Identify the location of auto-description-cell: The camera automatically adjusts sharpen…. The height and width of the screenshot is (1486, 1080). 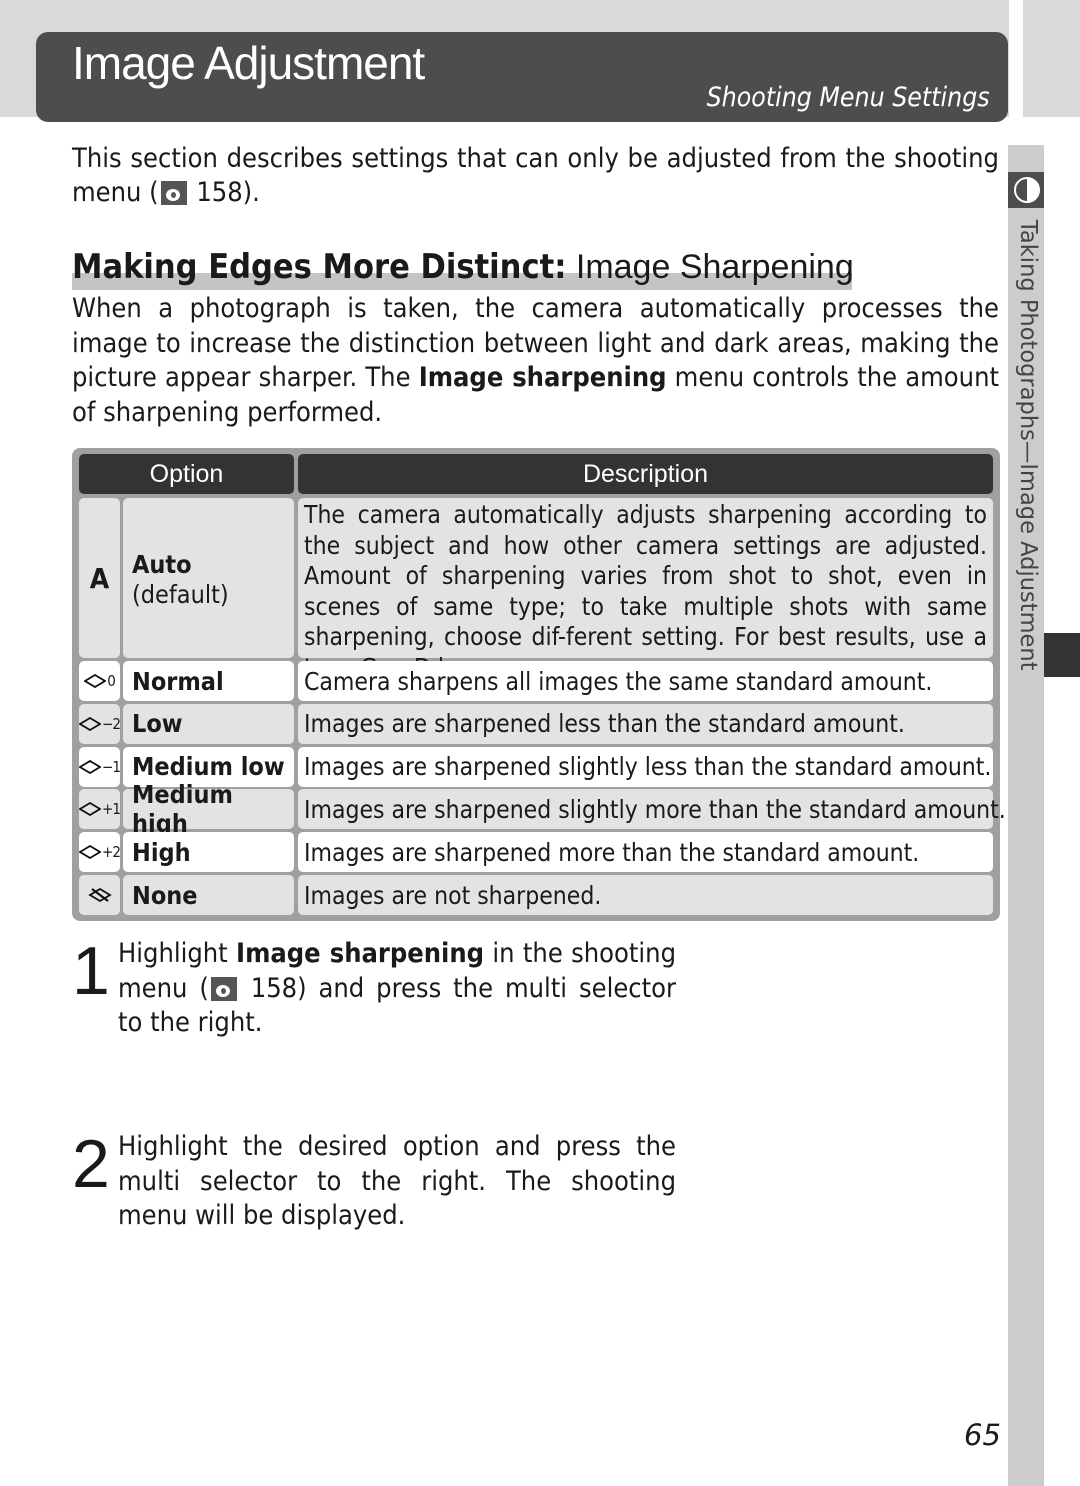
(645, 590).